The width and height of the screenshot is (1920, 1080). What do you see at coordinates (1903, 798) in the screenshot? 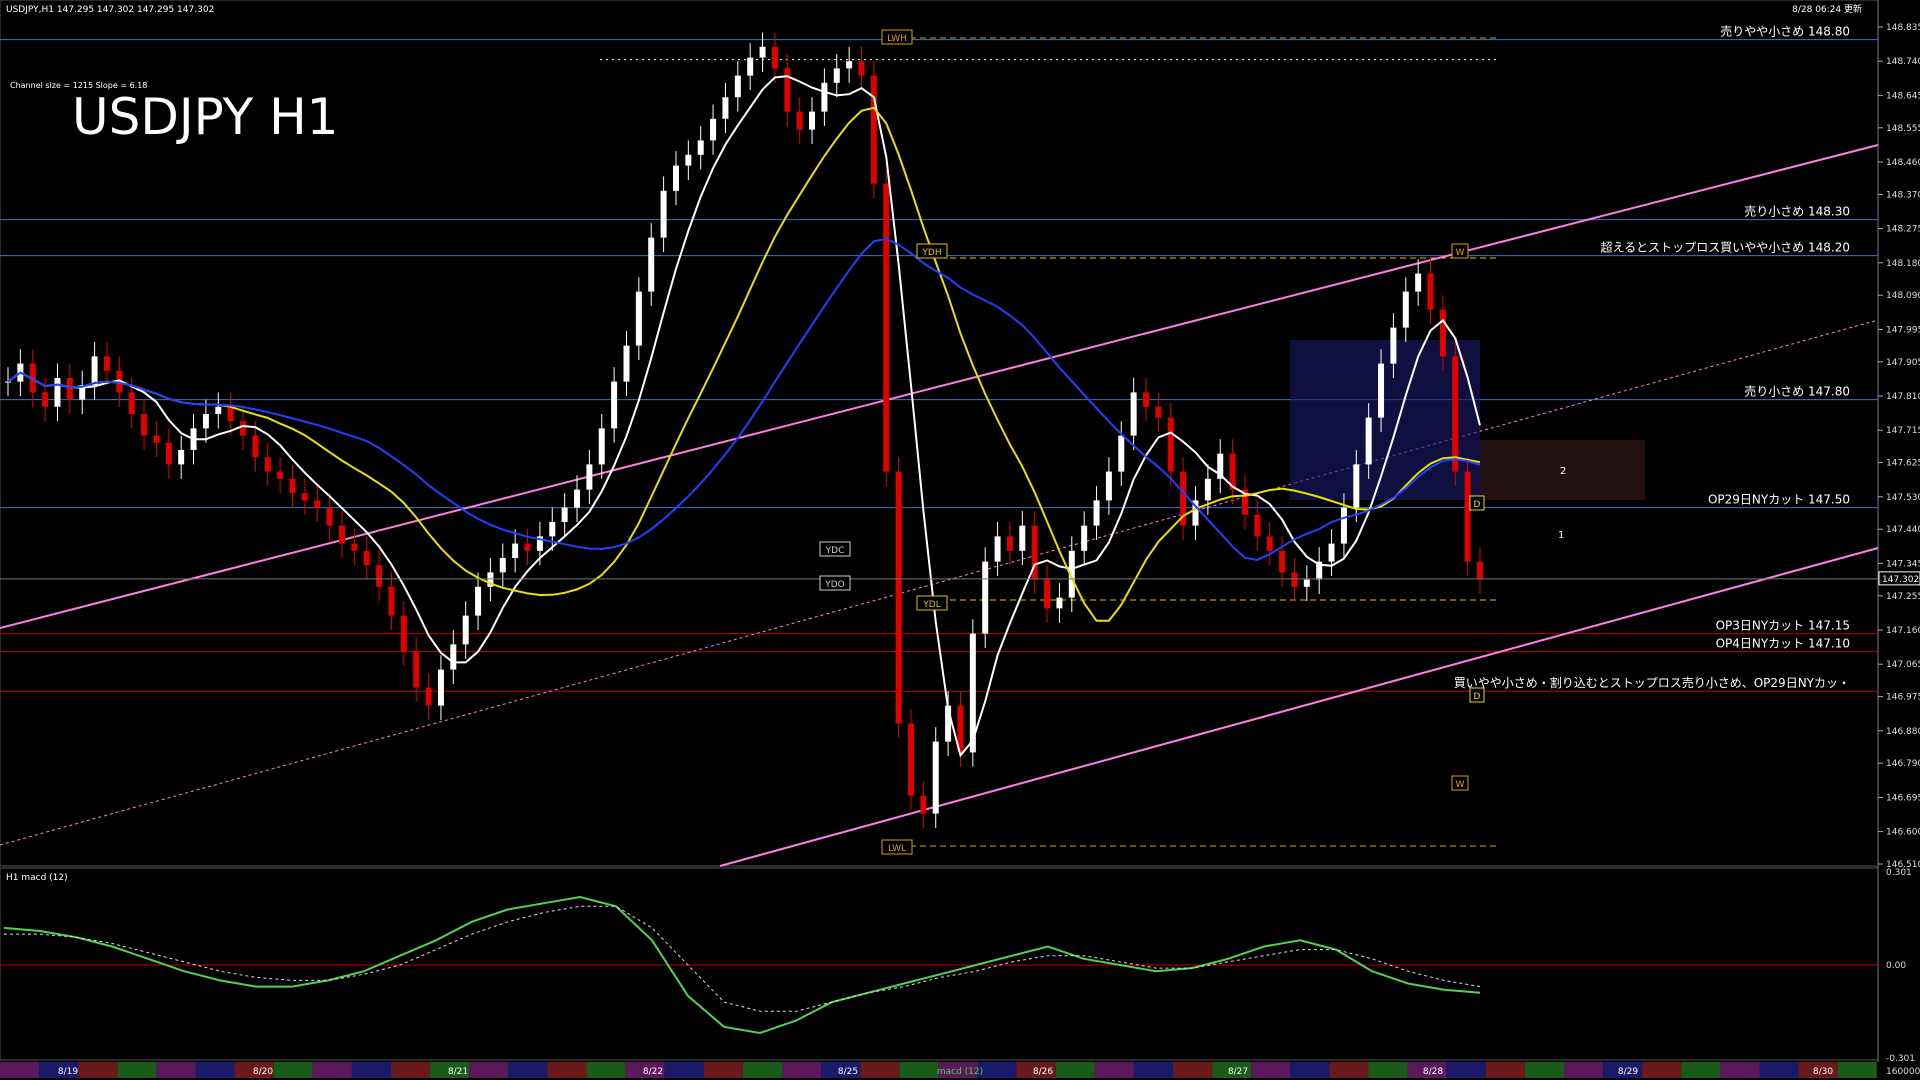
I see `price-tick-label: 146.695` at bounding box center [1903, 798].